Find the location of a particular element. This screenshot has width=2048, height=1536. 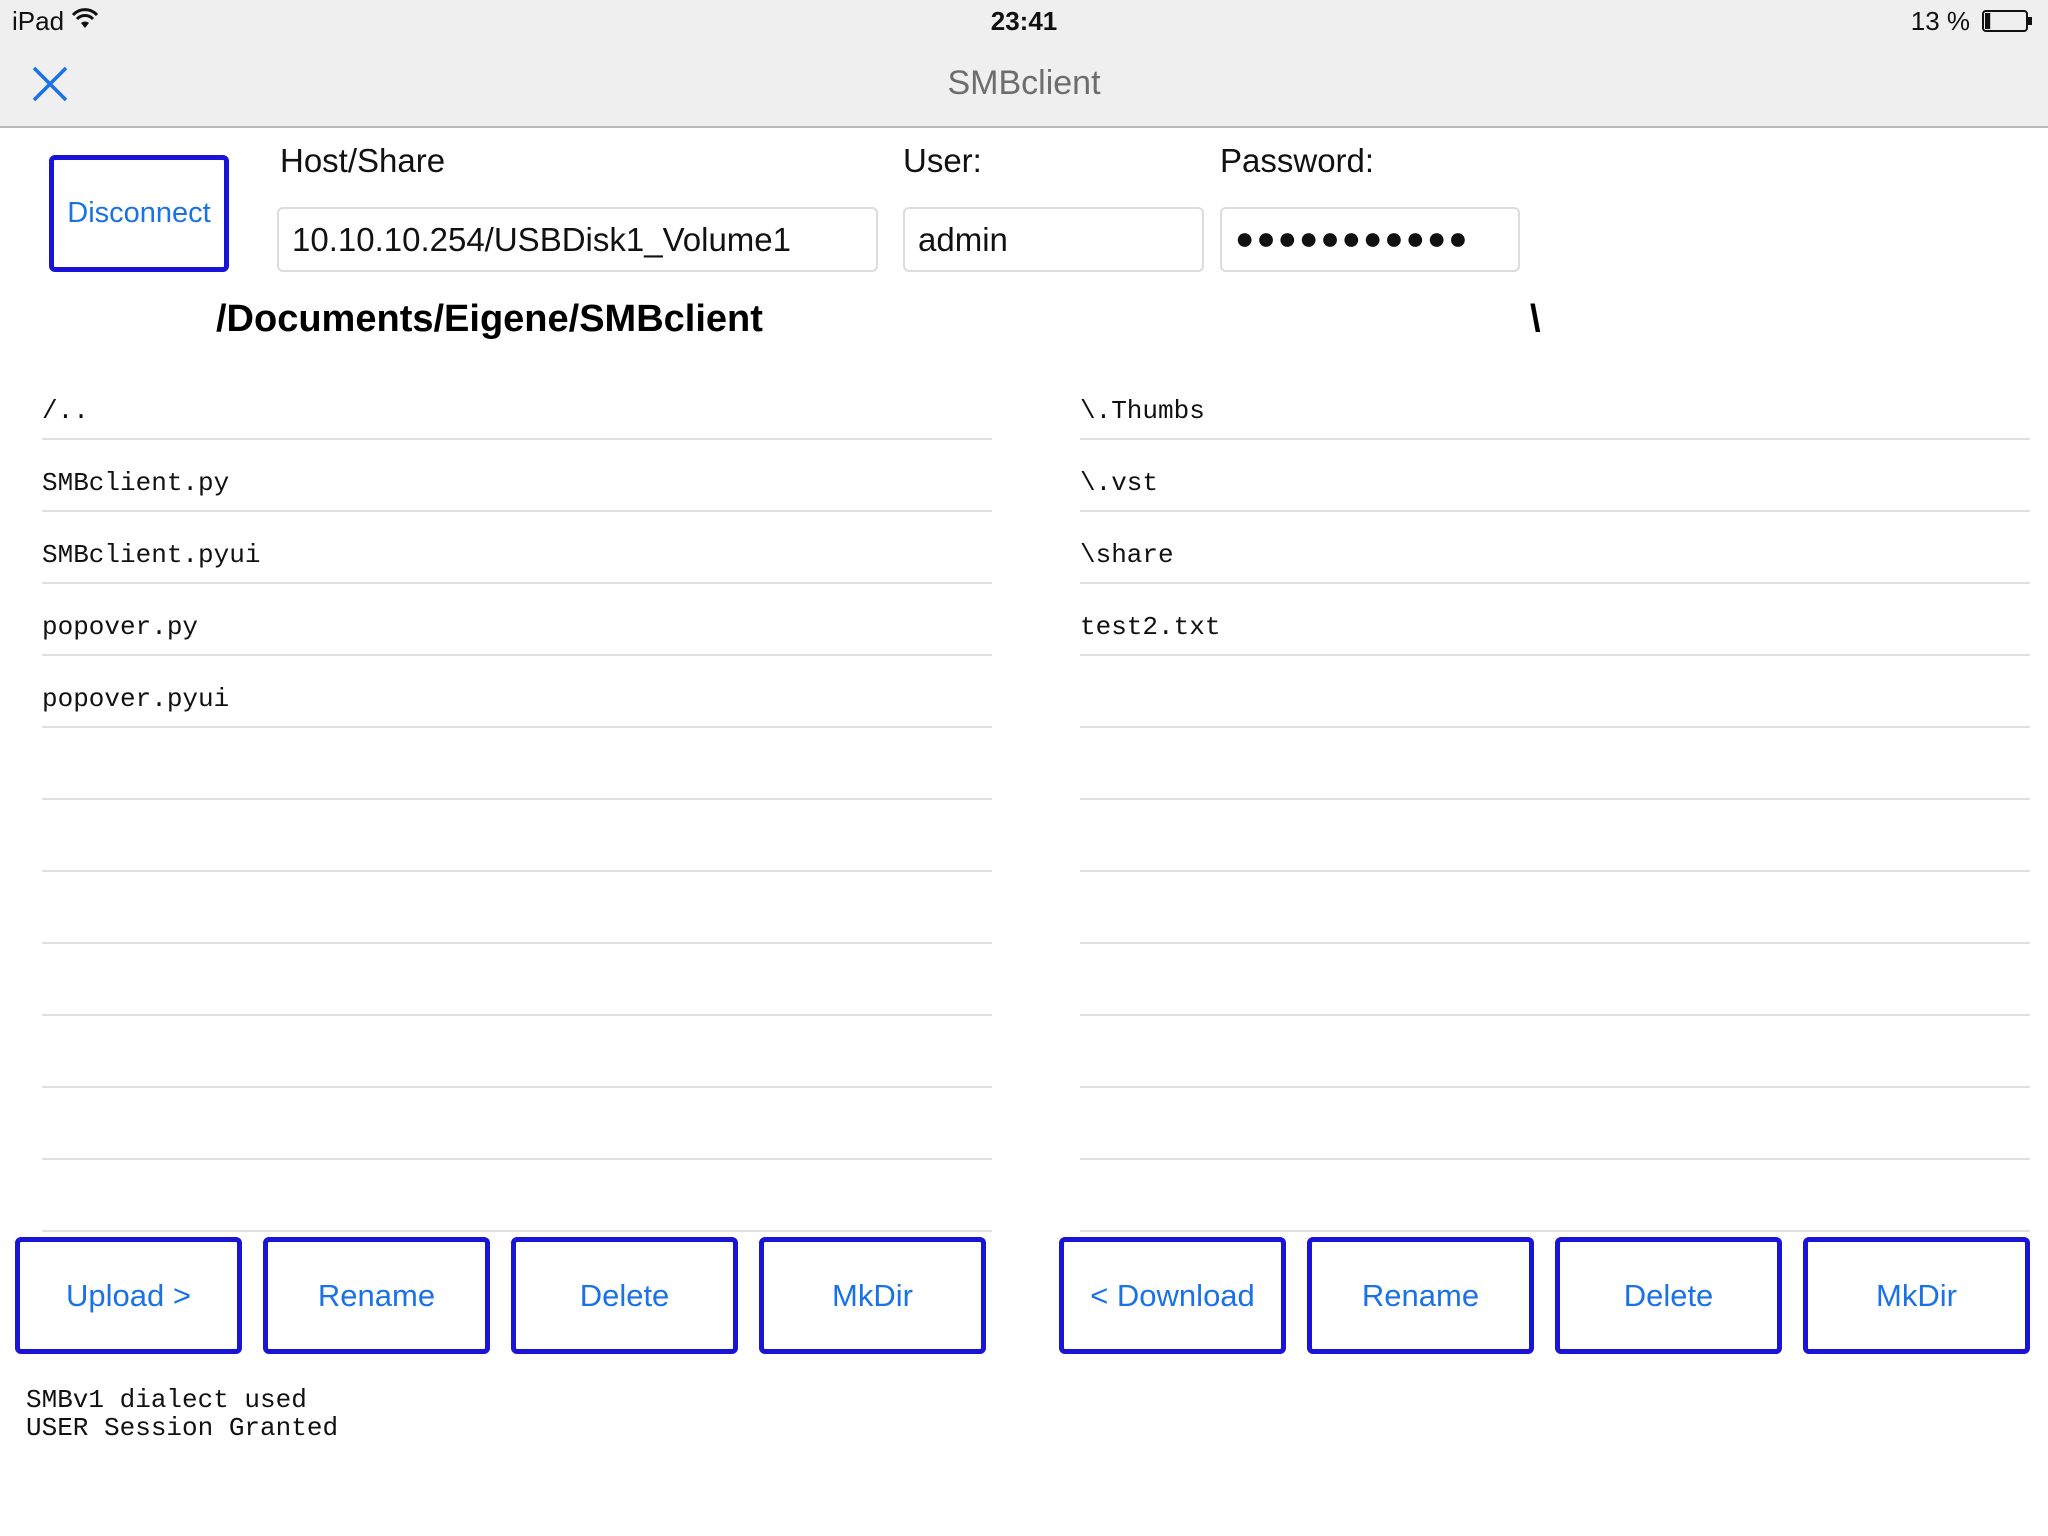

upload-button: Upload > is located at coordinates (128, 1295).